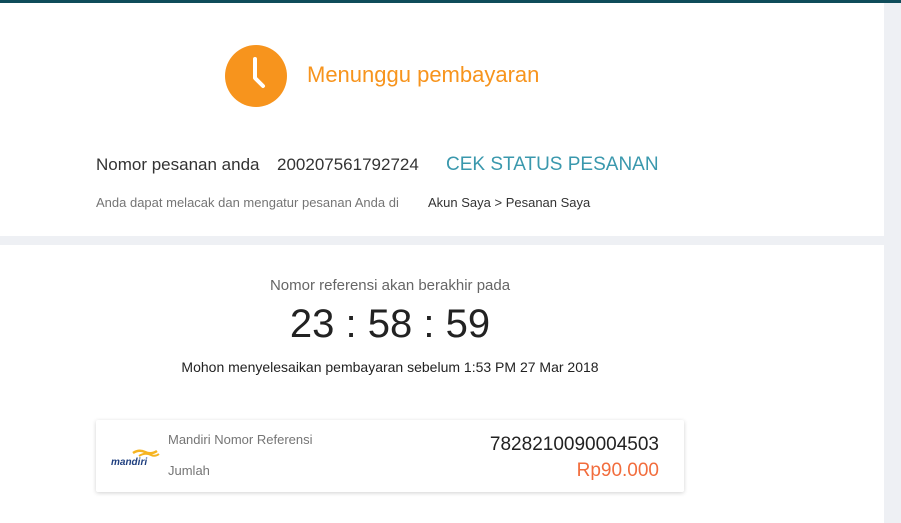 The image size is (901, 523). I want to click on my-orders-link: Akun Saya > Pesanan Saya, so click(509, 202).